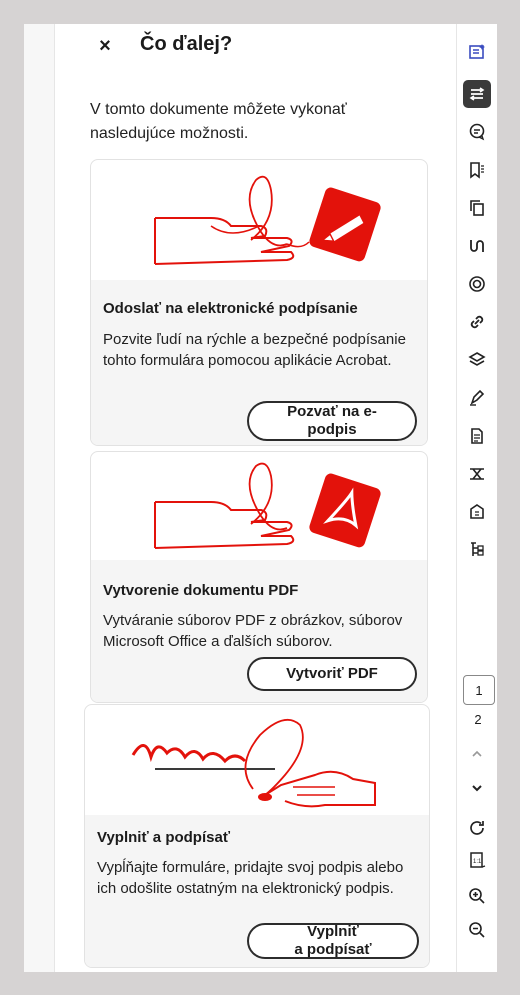 This screenshot has height=995, width=520. I want to click on next-page-number: 2, so click(478, 719).